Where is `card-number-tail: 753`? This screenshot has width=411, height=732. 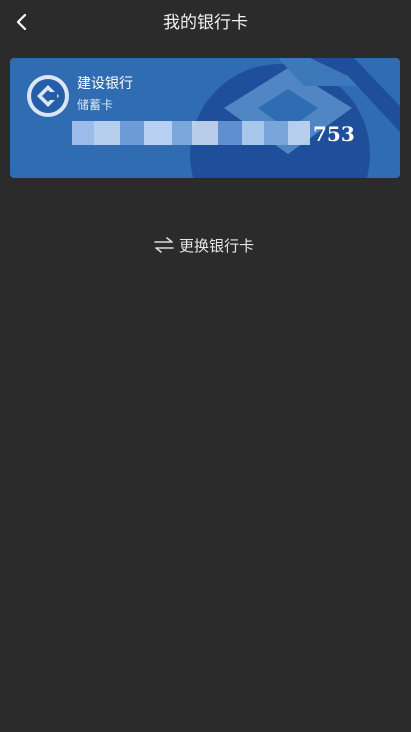 card-number-tail: 753 is located at coordinates (334, 134).